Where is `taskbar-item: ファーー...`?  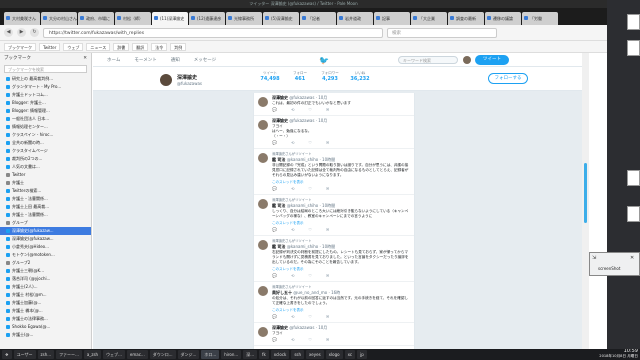 taskbar-item: ファーー... is located at coordinates (69, 354).